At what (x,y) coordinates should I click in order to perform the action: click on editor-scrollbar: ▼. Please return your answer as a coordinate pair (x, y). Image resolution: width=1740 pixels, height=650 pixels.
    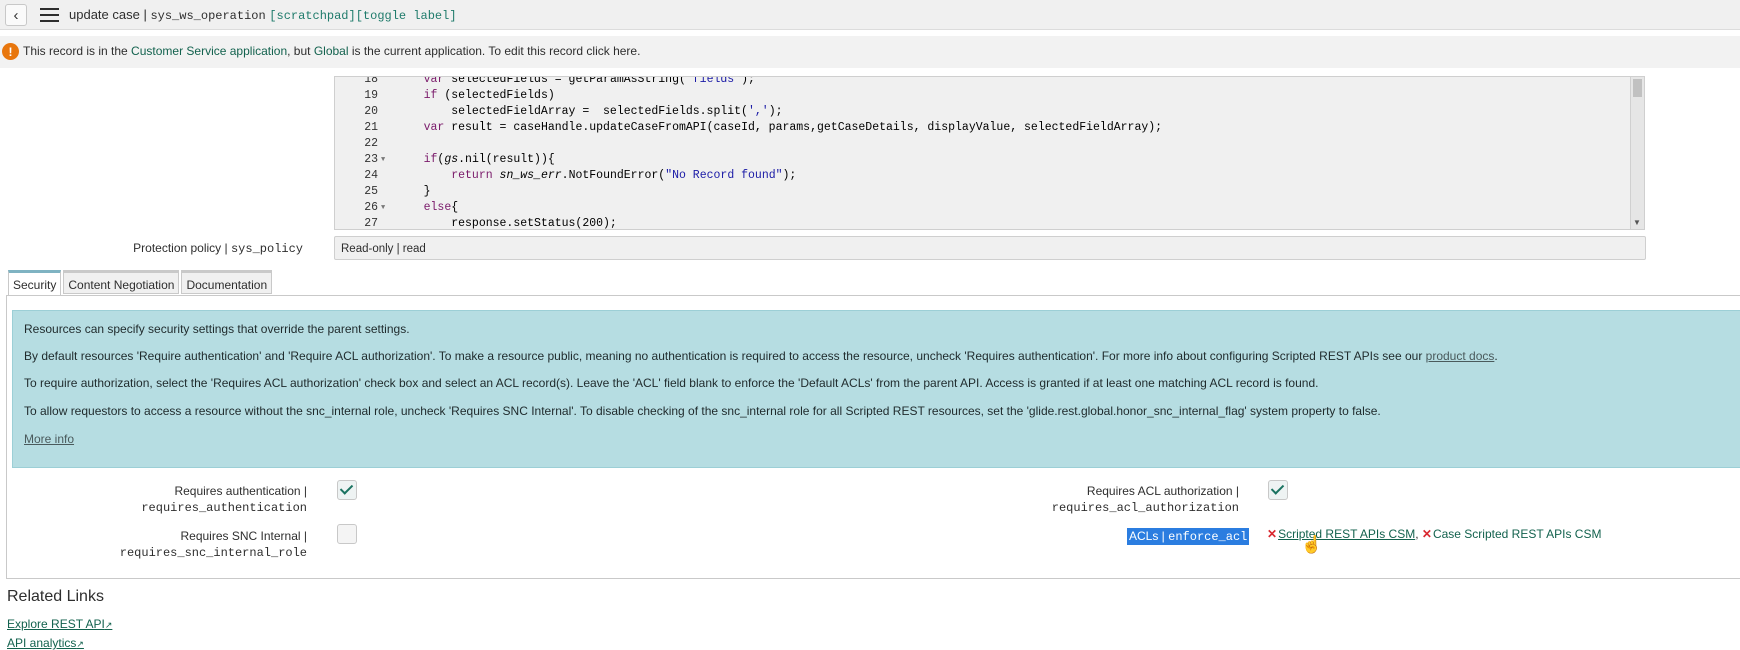
    Looking at the image, I should click on (1637, 153).